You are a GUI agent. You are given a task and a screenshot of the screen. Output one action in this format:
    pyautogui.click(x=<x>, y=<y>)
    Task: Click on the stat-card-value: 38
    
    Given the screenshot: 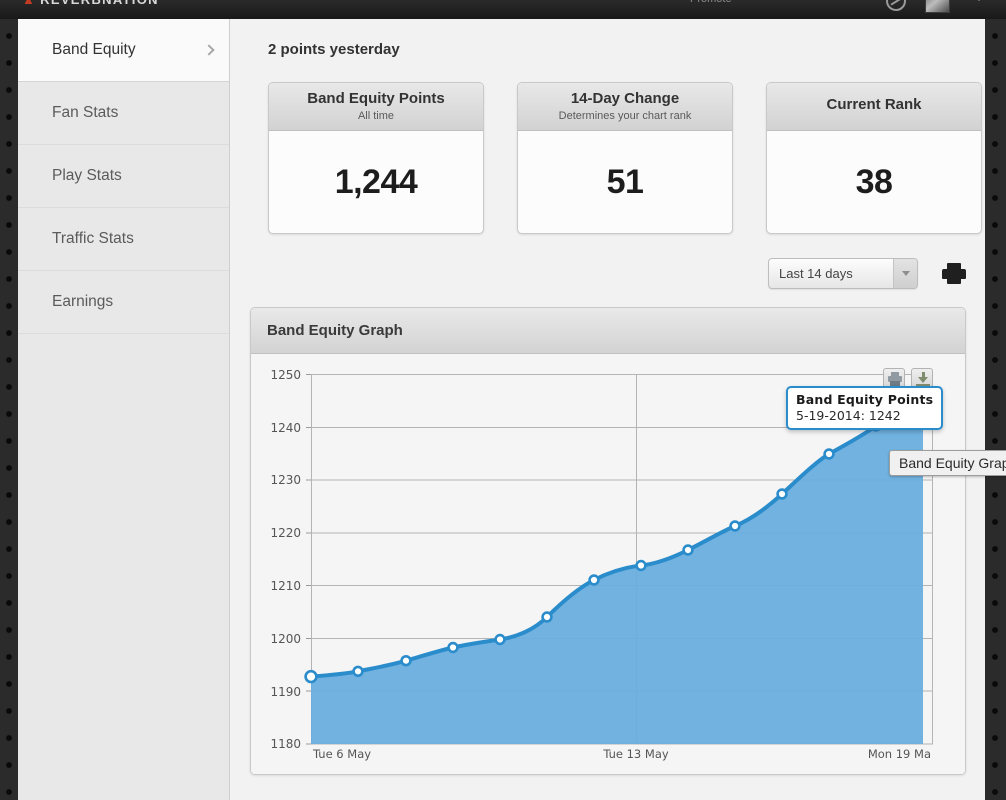 What is the action you would take?
    pyautogui.click(x=874, y=181)
    